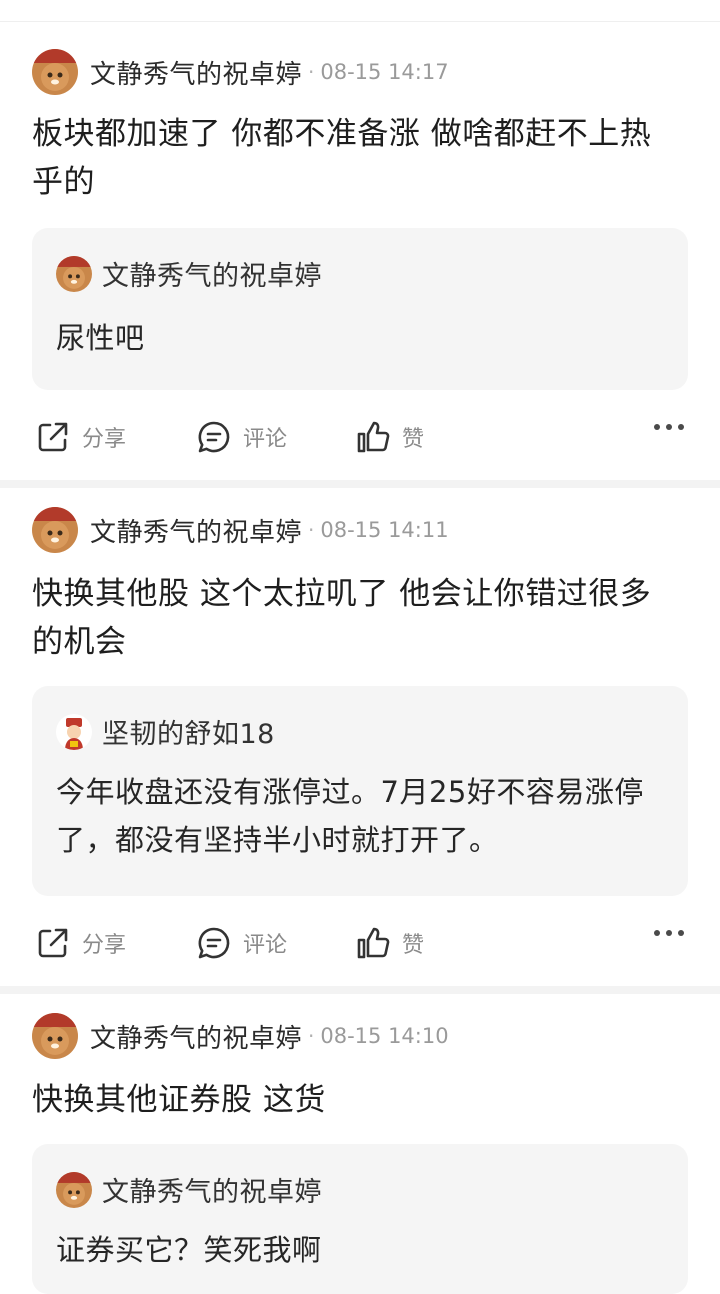  What do you see at coordinates (360, 309) in the screenshot?
I see `quoted-reply: 文静秀气的祝卓婷 尿性吧` at bounding box center [360, 309].